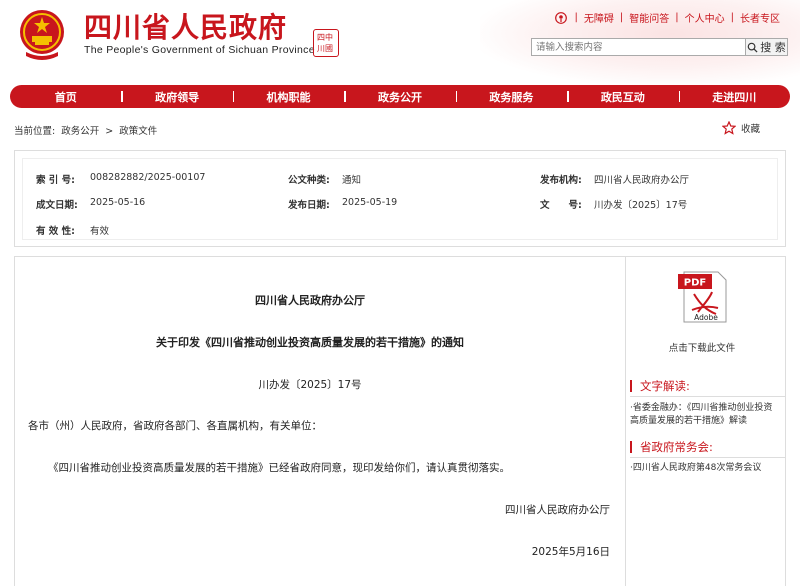 This screenshot has height=586, width=800. What do you see at coordinates (752, 47) in the screenshot?
I see `search-icon` at bounding box center [752, 47].